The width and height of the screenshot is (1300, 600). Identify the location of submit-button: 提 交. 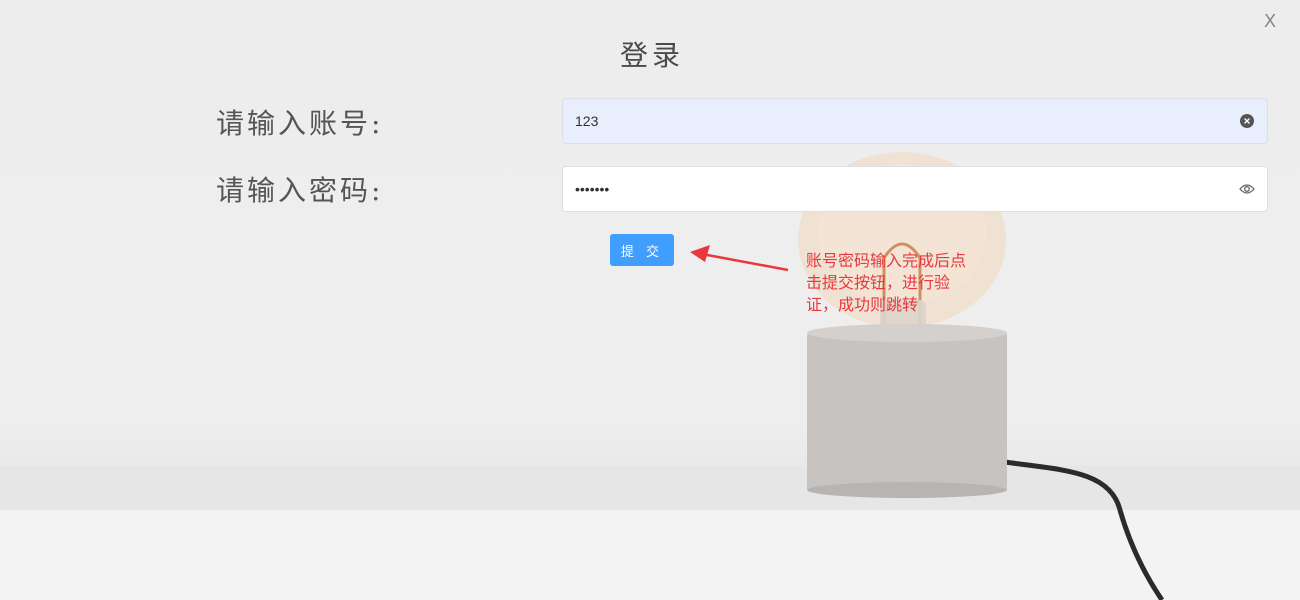
(642, 250).